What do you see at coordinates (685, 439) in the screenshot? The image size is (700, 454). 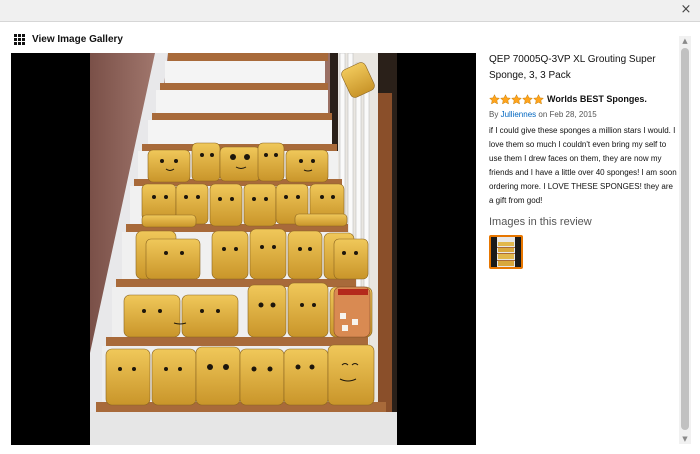 I see `scroll-down-arrow-icon: ▼` at bounding box center [685, 439].